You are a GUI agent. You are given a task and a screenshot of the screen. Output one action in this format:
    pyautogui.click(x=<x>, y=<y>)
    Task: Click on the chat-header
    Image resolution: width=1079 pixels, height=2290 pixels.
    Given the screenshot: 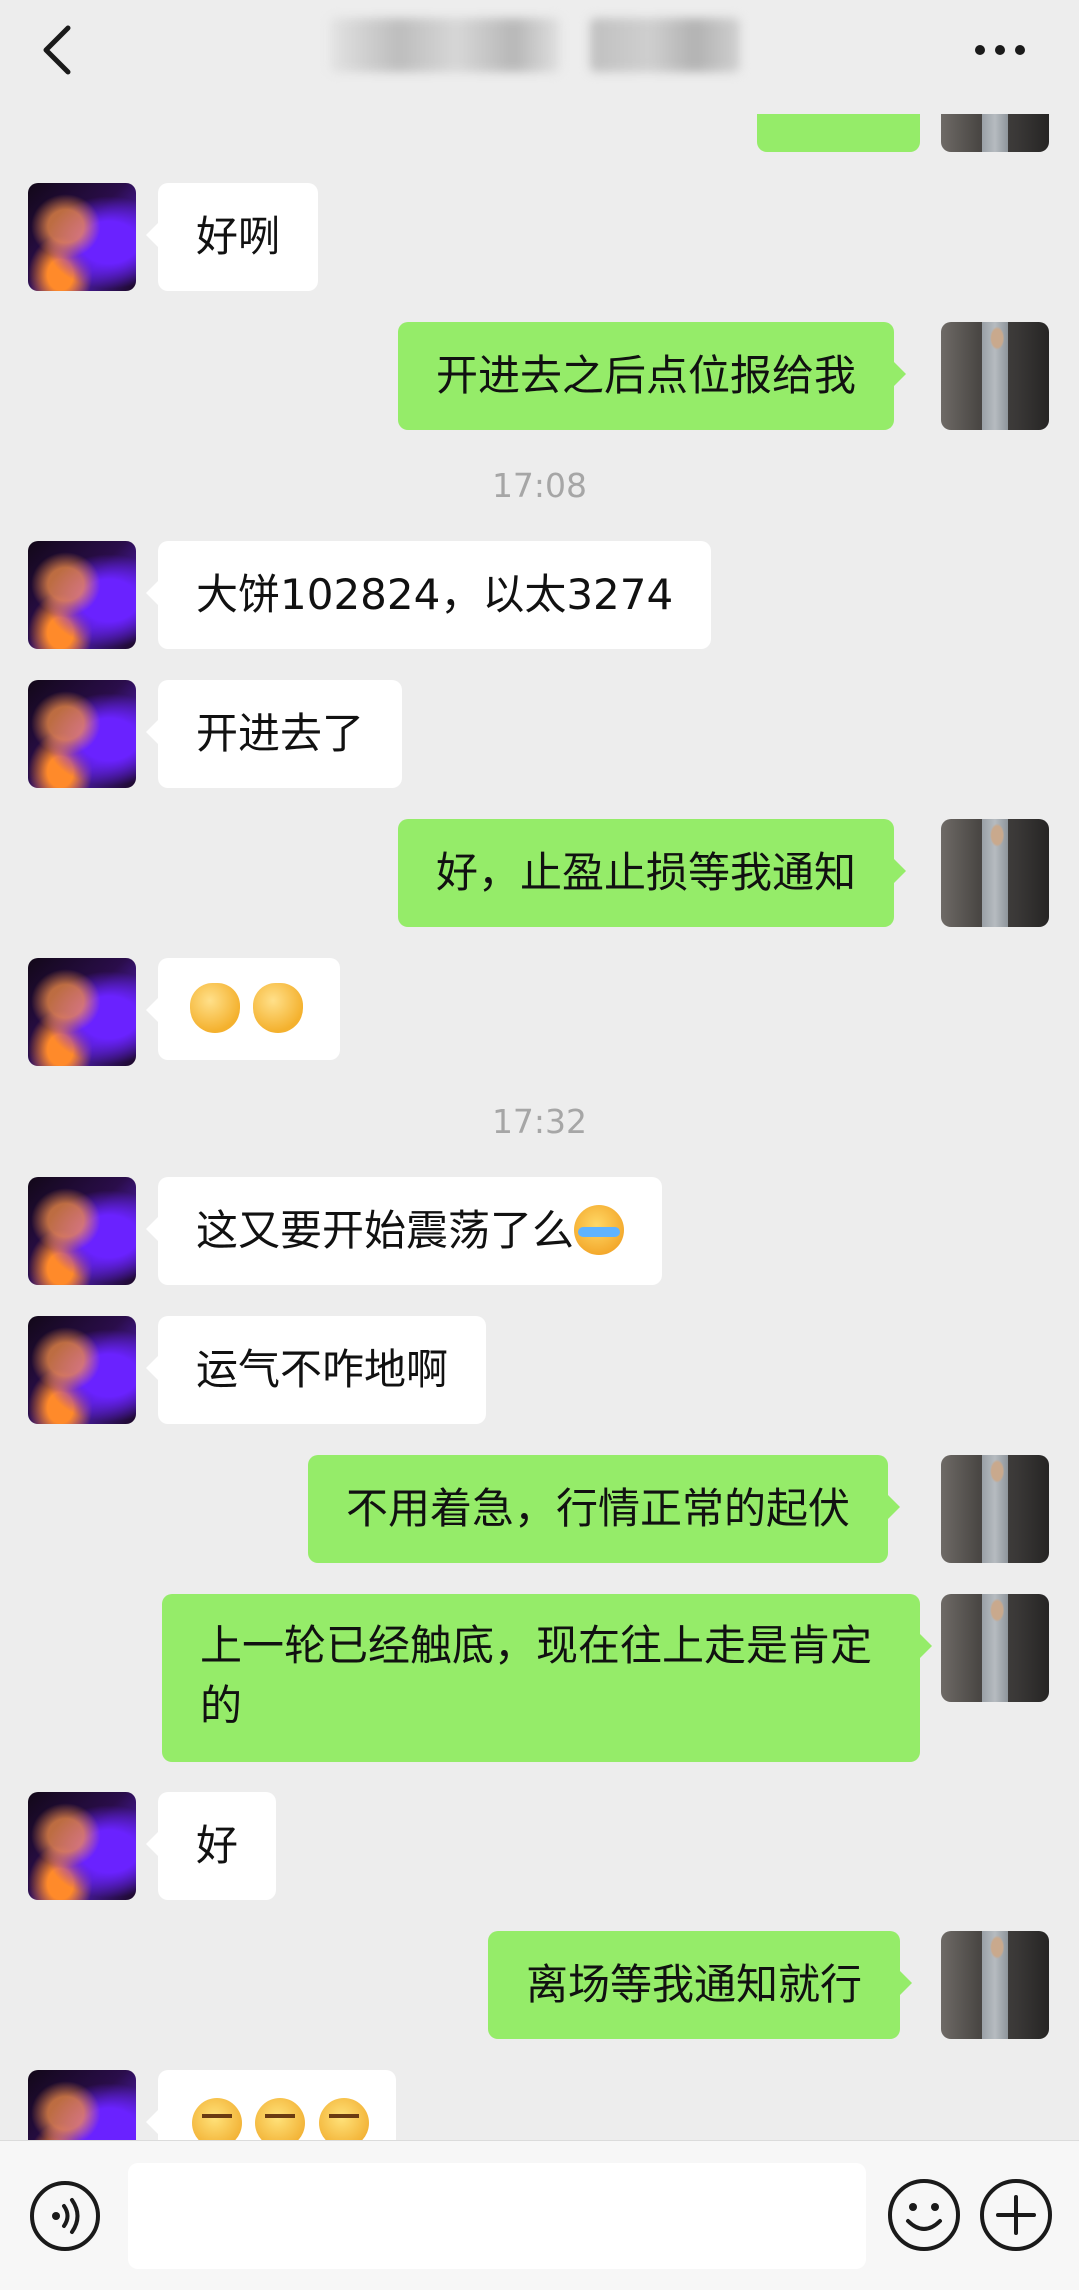 What is the action you would take?
    pyautogui.click(x=539, y=57)
    